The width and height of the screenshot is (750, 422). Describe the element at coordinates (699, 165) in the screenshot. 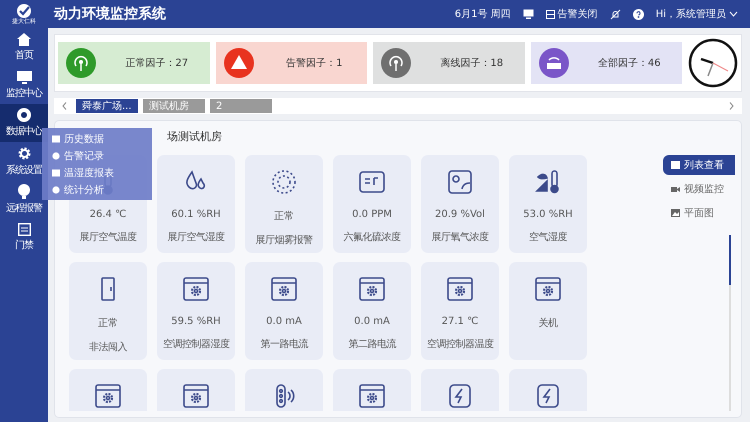

I see `view-button: 列表查看` at that location.